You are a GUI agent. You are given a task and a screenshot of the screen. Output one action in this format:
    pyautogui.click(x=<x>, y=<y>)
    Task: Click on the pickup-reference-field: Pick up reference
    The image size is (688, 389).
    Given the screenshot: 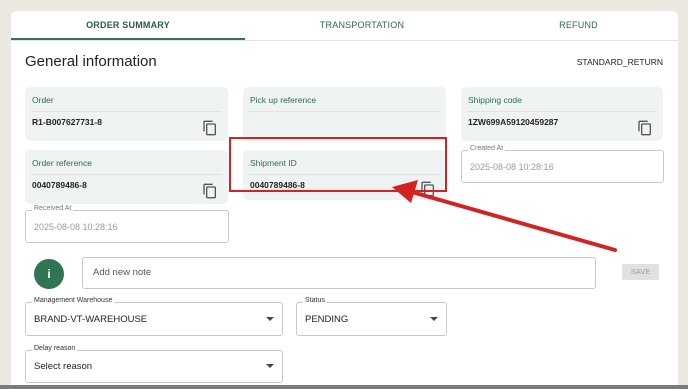 What is the action you would take?
    pyautogui.click(x=344, y=114)
    